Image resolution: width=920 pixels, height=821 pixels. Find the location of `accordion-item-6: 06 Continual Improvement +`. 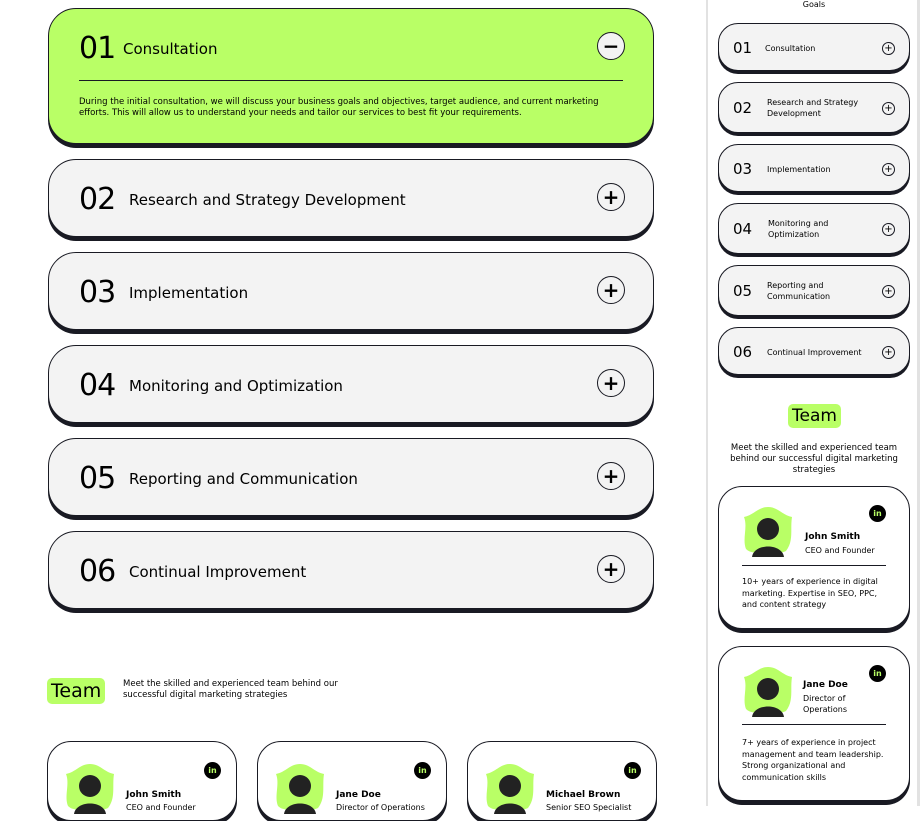

accordion-item-6: 06 Continual Improvement + is located at coordinates (351, 570).